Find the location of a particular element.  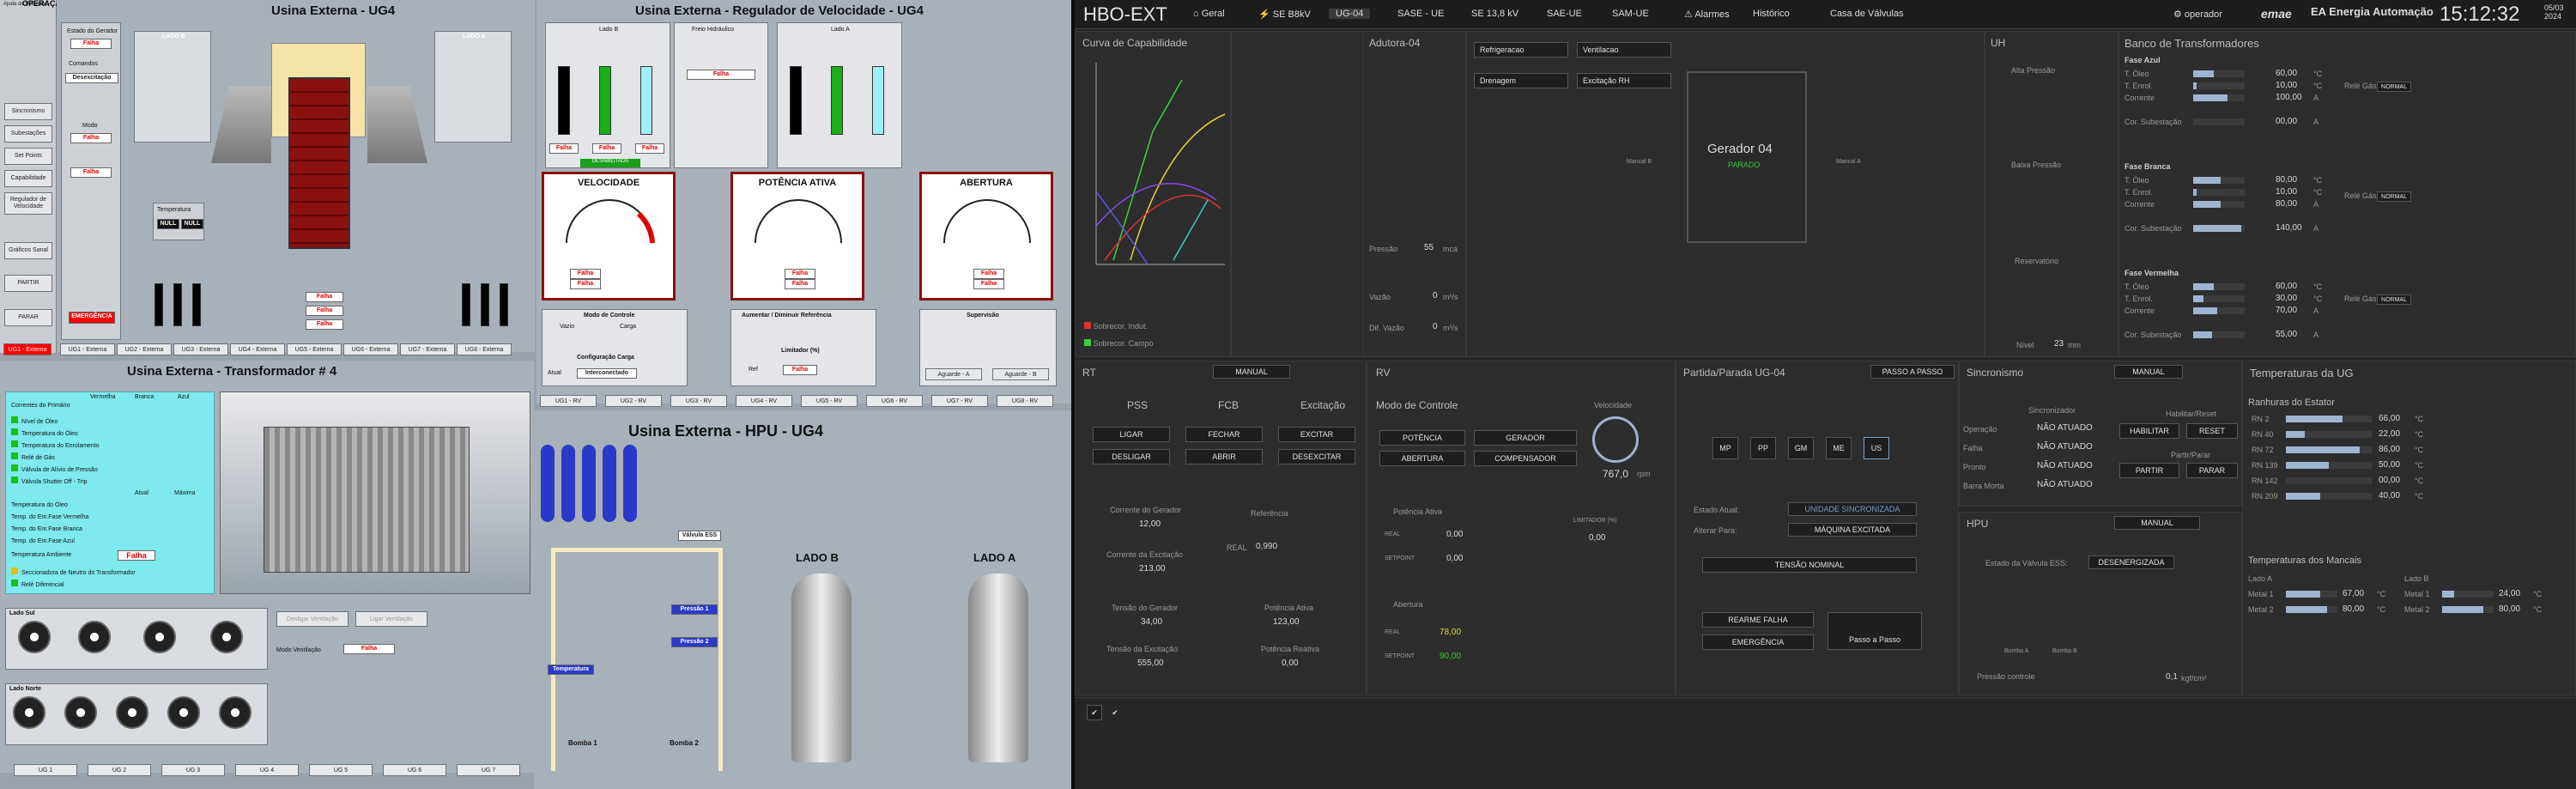

refrigeracao-button: Refrigeracao is located at coordinates (1521, 50).